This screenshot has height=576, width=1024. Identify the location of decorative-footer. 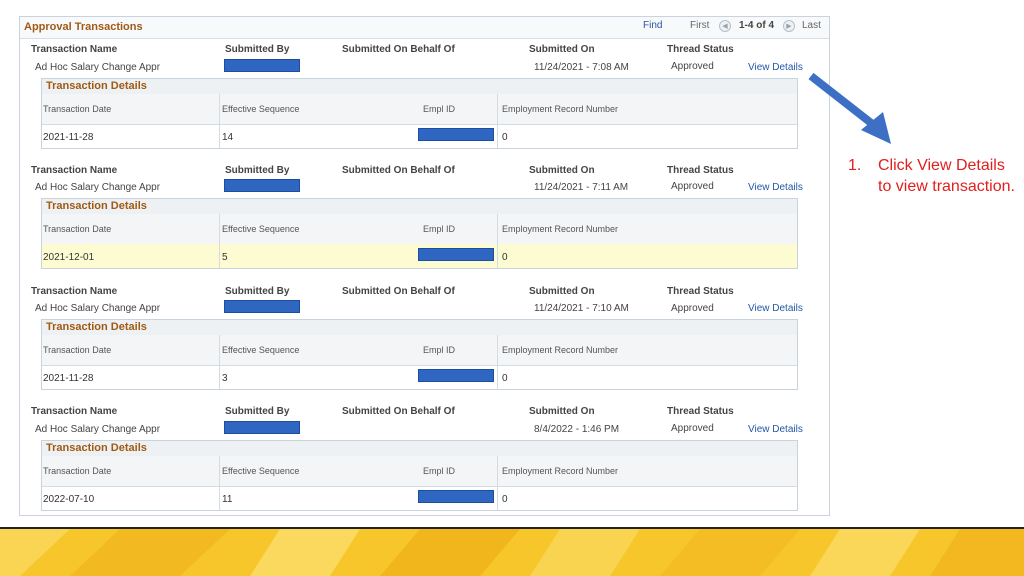
(512, 552).